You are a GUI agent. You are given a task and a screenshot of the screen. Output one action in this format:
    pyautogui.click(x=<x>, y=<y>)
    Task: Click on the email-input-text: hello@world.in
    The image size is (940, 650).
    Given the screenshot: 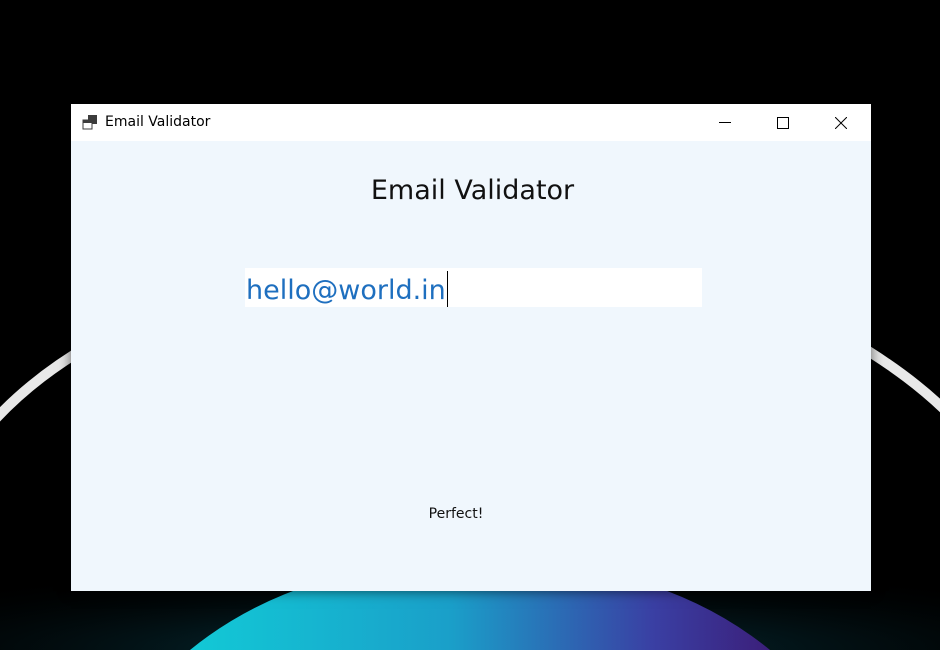 What is the action you would take?
    pyautogui.click(x=346, y=290)
    